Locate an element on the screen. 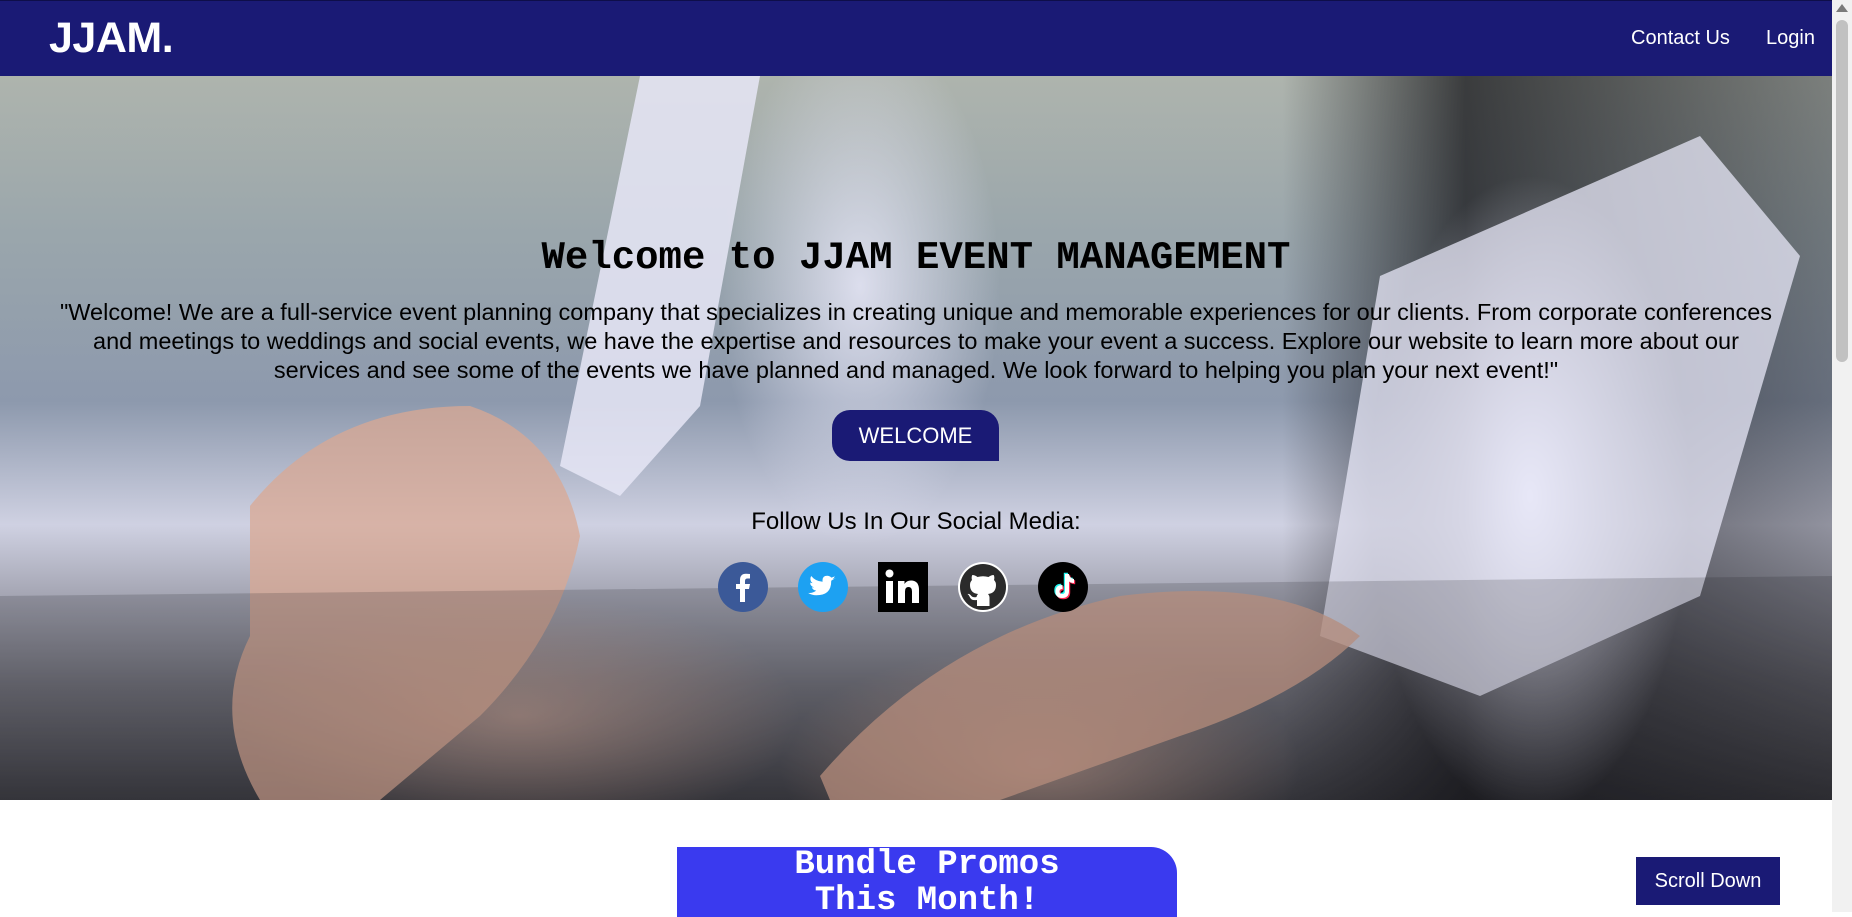  bundle-promos-card: Bundle Promos This Month! is located at coordinates (927, 882).